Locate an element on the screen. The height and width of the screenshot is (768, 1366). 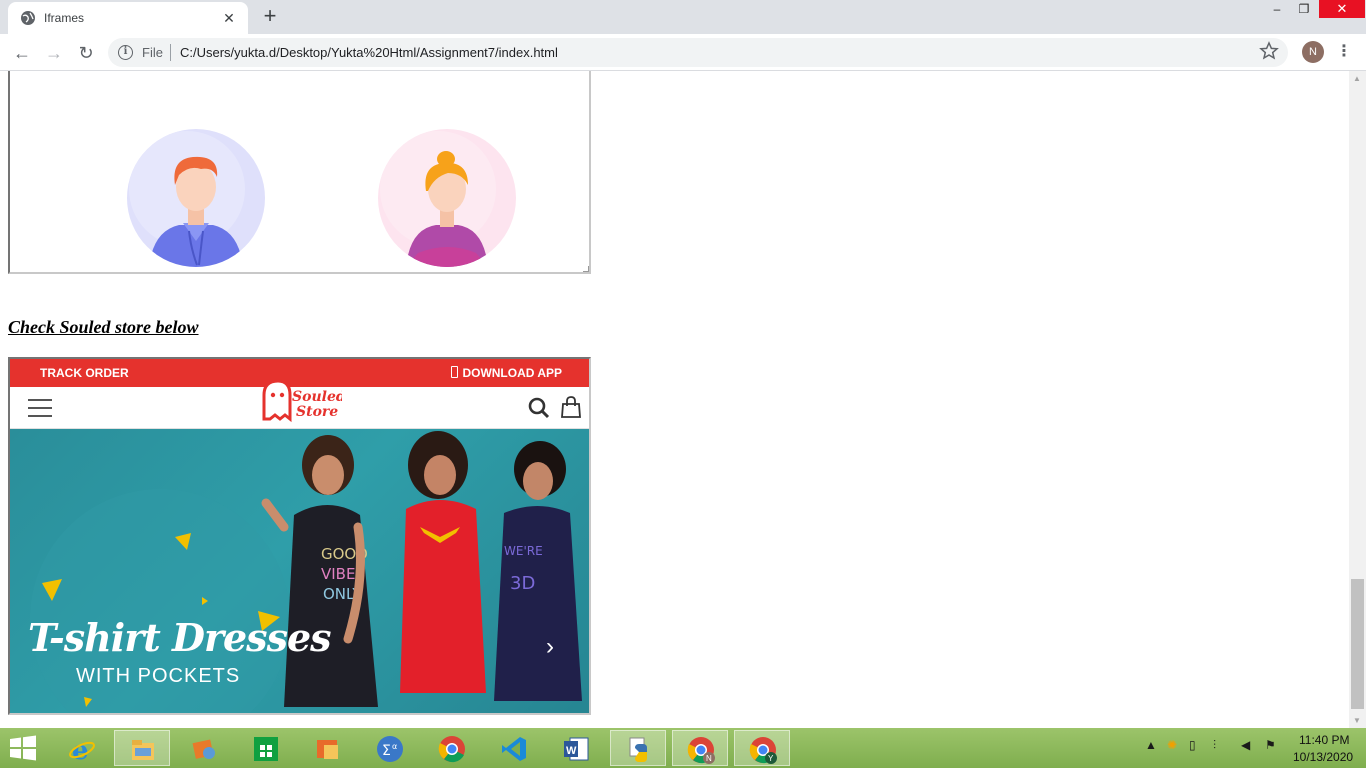
tab-iframes: Iframes ✕ is located at coordinates (128, 18).